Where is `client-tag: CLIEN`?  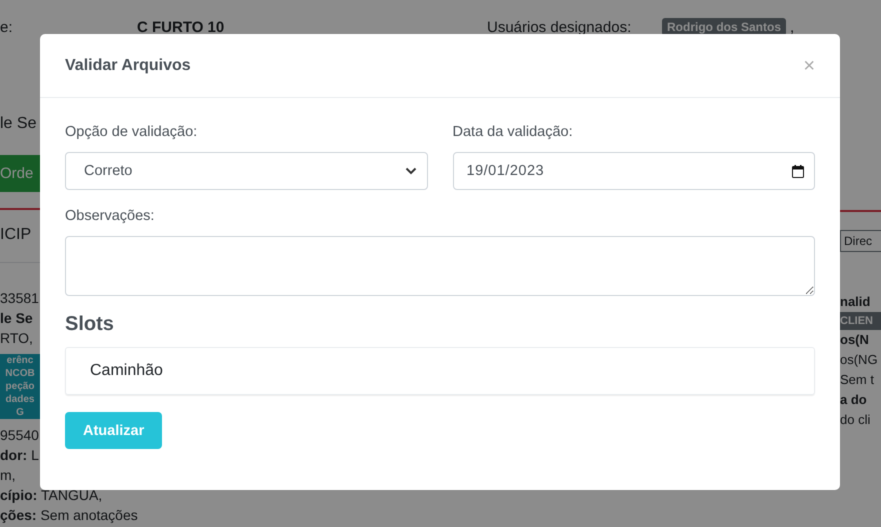 client-tag: CLIEN is located at coordinates (860, 321).